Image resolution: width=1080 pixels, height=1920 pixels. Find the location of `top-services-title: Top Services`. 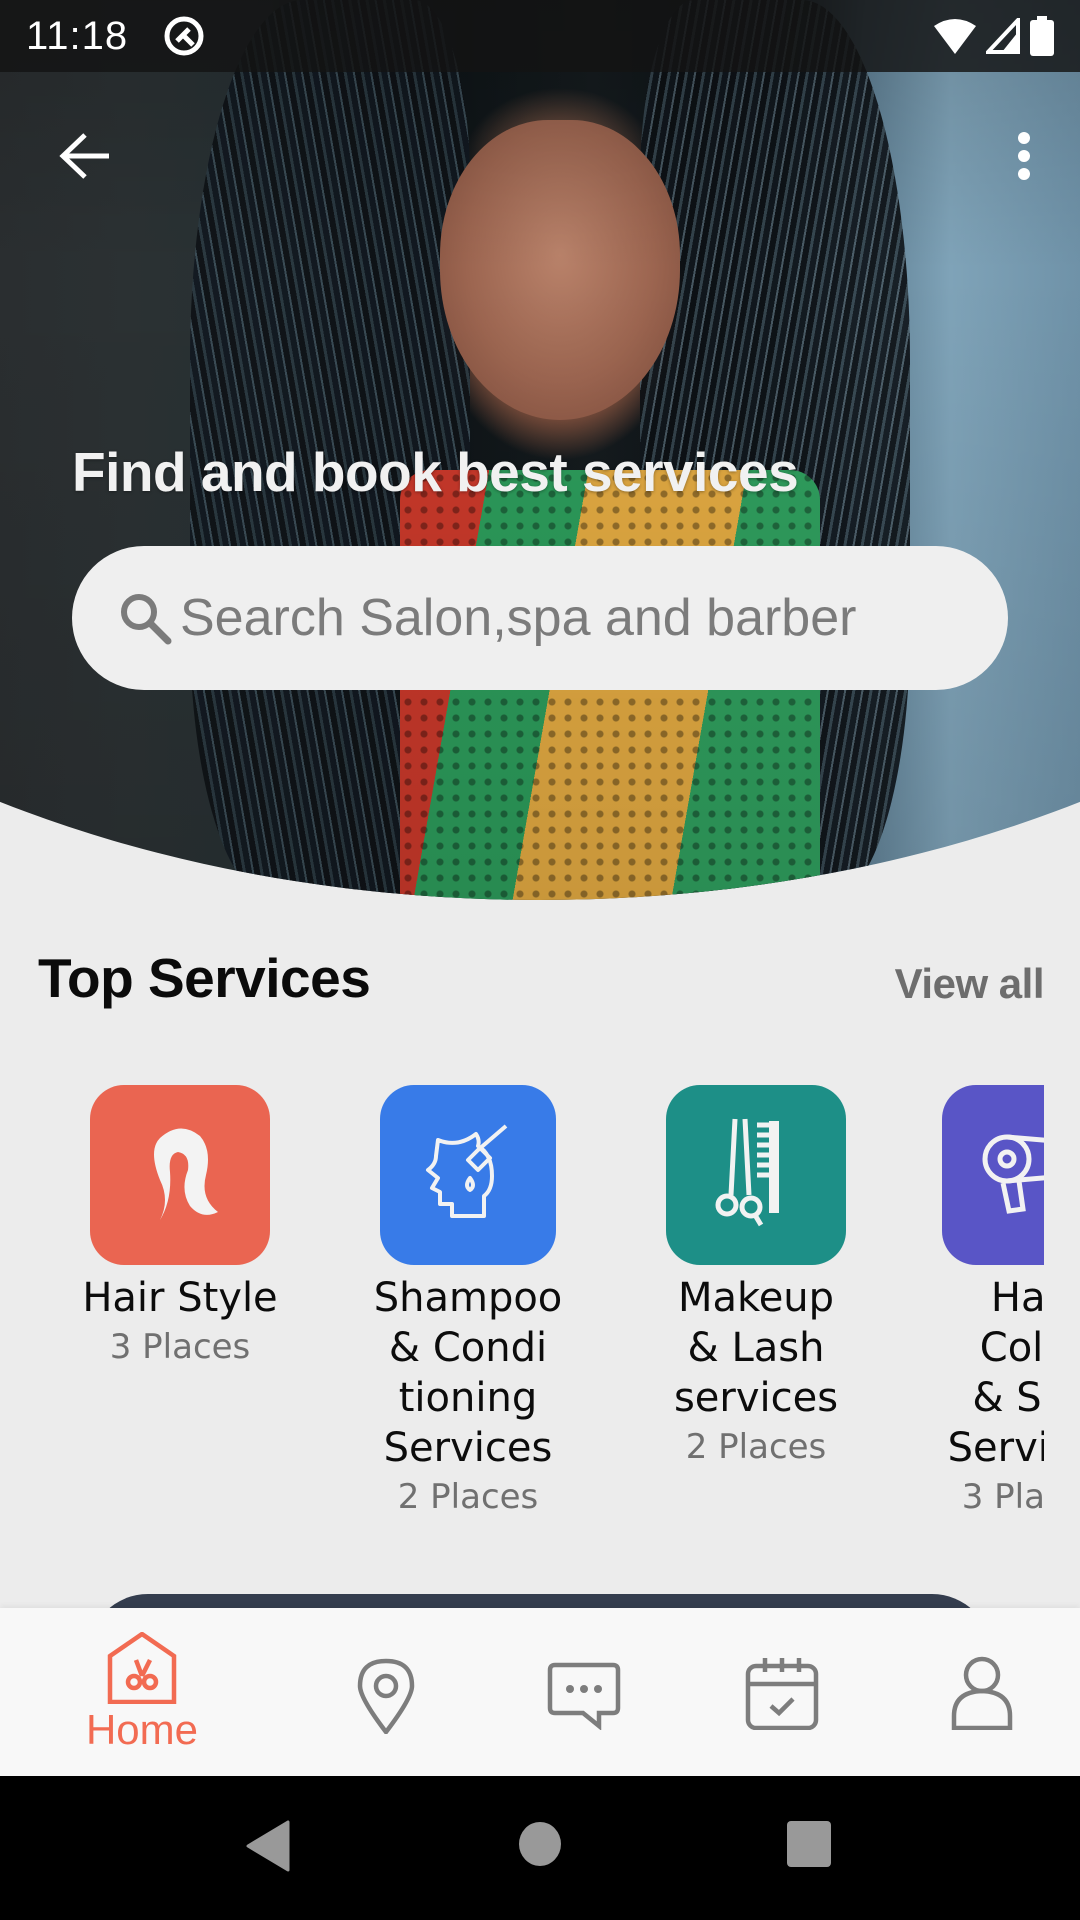

top-services-title: Top Services is located at coordinates (204, 978).